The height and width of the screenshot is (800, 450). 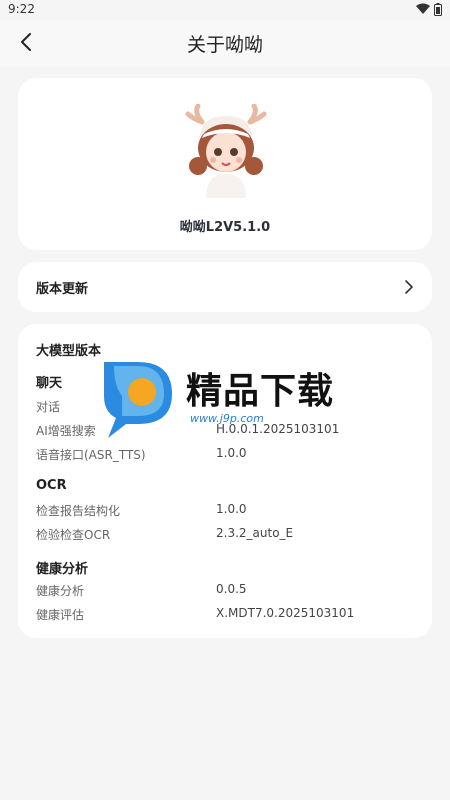 What do you see at coordinates (60, 591) in the screenshot?
I see `row-label: 健康分析` at bounding box center [60, 591].